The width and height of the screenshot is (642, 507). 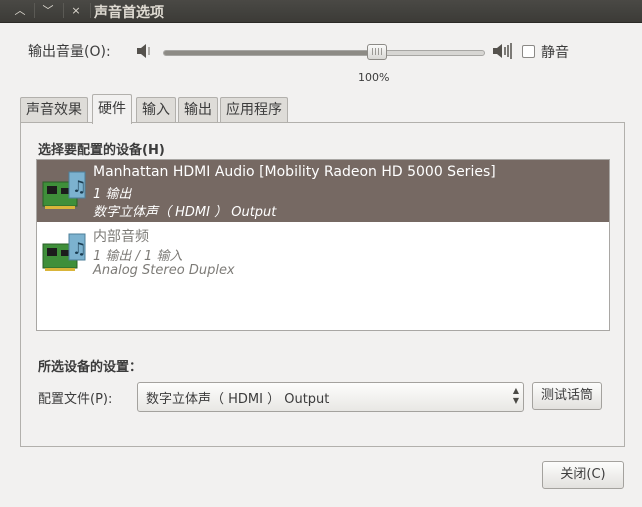 What do you see at coordinates (48, 10) in the screenshot?
I see `chevron-down-icon: ﹀` at bounding box center [48, 10].